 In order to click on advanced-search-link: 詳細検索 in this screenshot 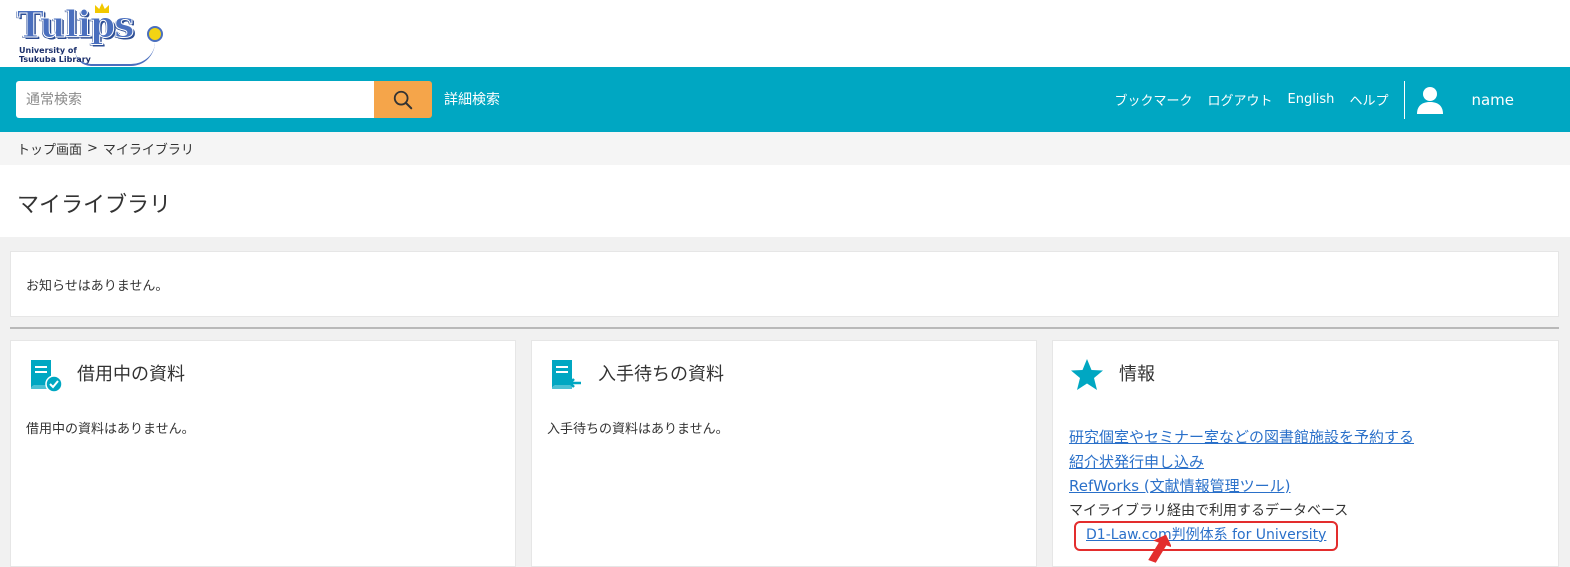, I will do `click(472, 99)`.